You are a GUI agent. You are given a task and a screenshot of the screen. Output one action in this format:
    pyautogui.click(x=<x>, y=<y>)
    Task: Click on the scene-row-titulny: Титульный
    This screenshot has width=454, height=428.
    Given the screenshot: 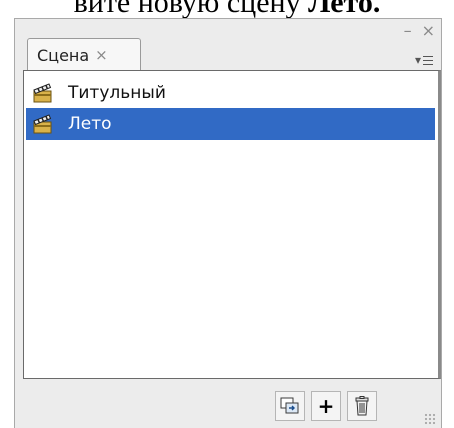 What is the action you would take?
    pyautogui.click(x=230, y=93)
    